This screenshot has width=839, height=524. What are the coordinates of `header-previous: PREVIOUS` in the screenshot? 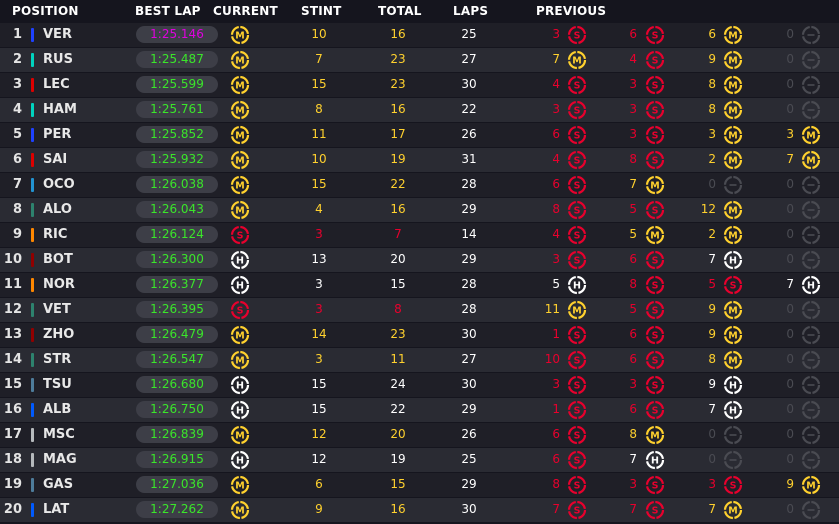 It's located at (571, 11).